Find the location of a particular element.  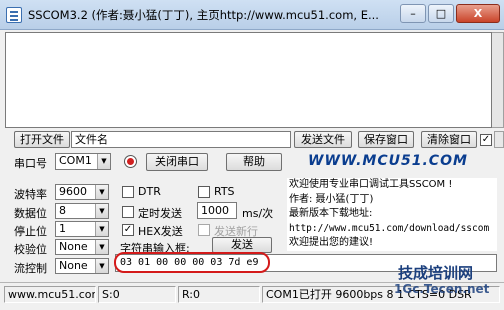

hex-send-label: HEX发送 is located at coordinates (160, 231).